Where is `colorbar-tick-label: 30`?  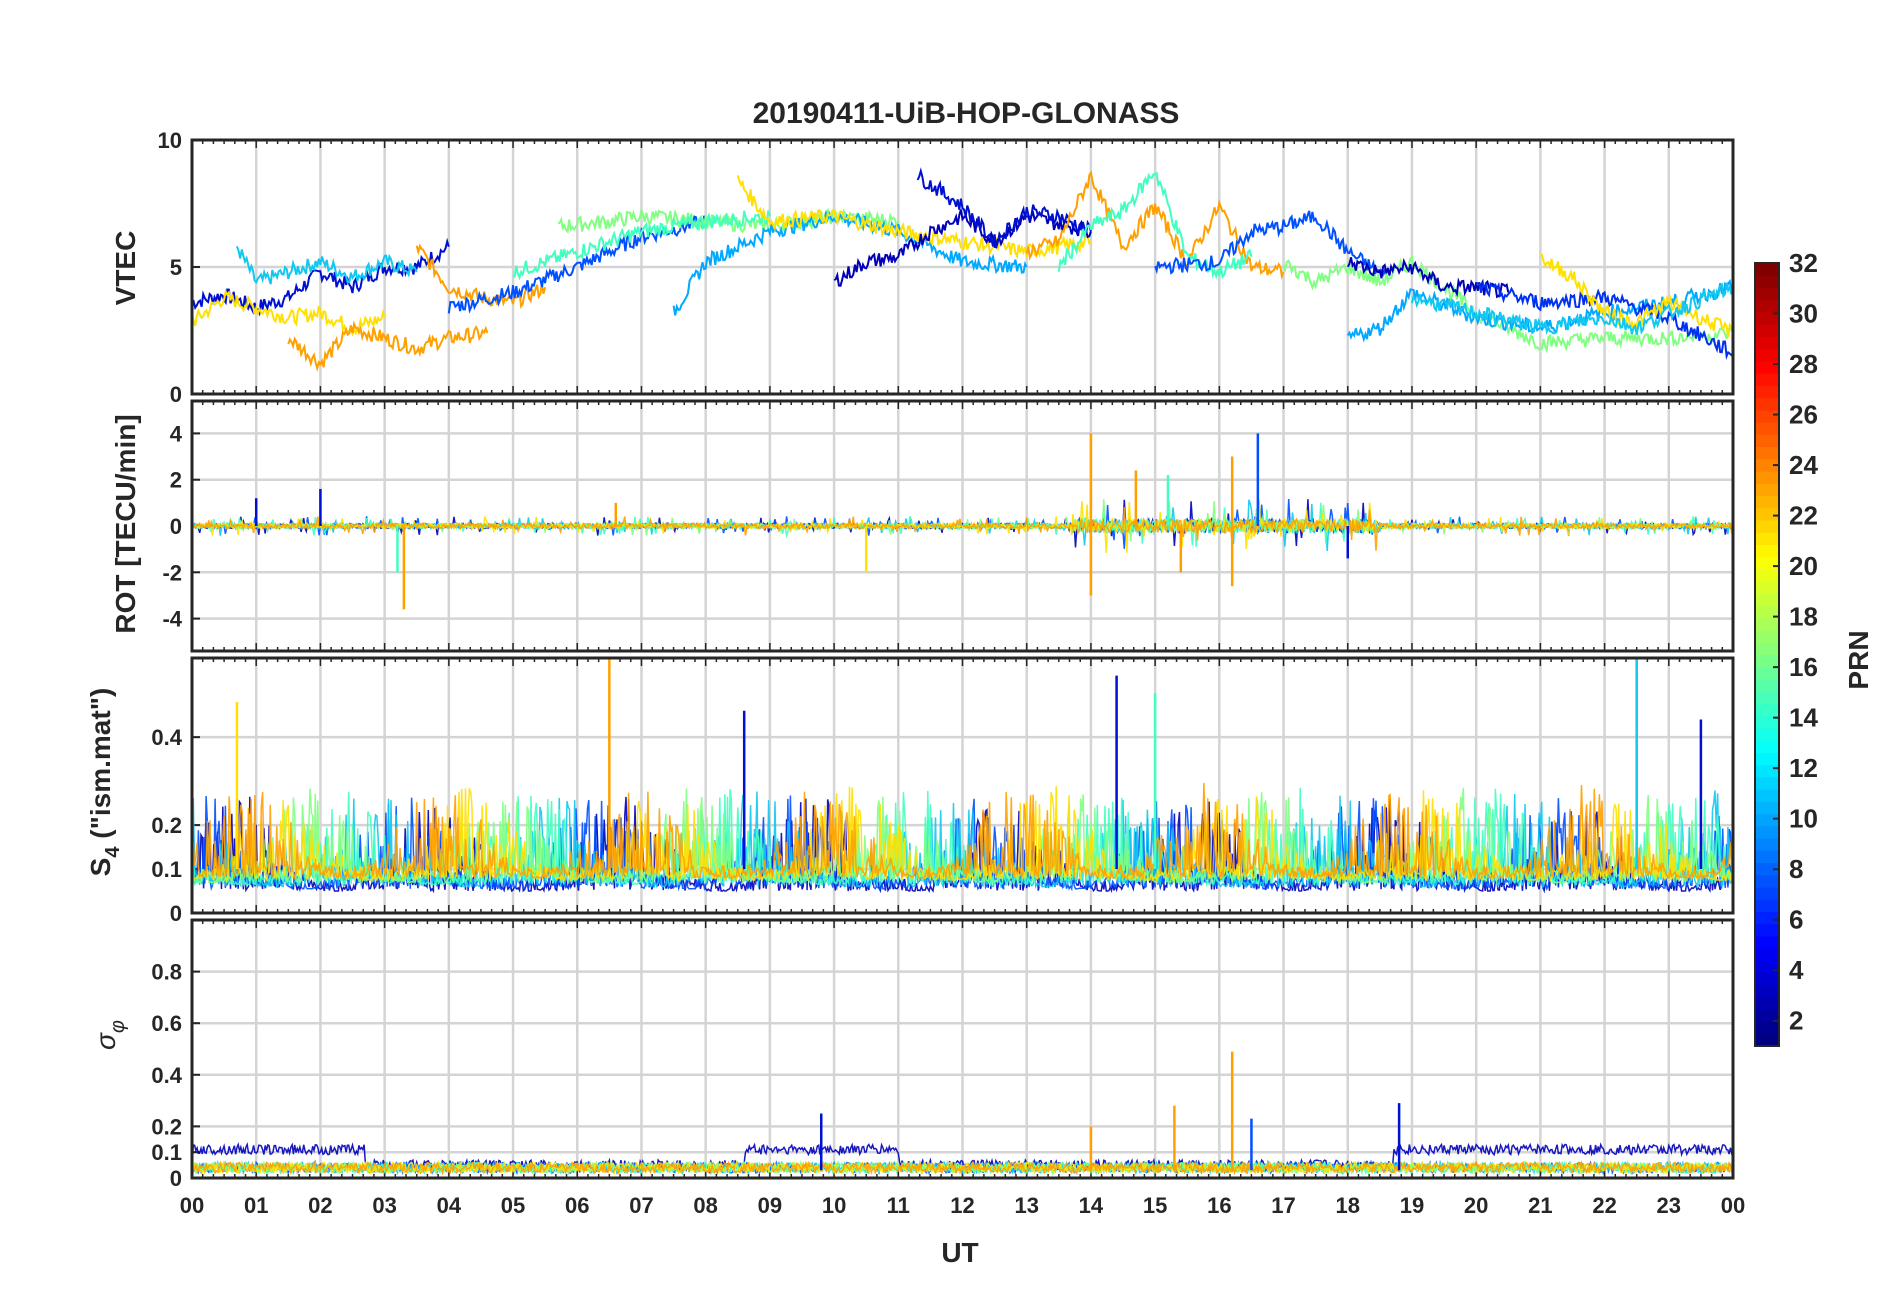
colorbar-tick-label: 30 is located at coordinates (1803, 314).